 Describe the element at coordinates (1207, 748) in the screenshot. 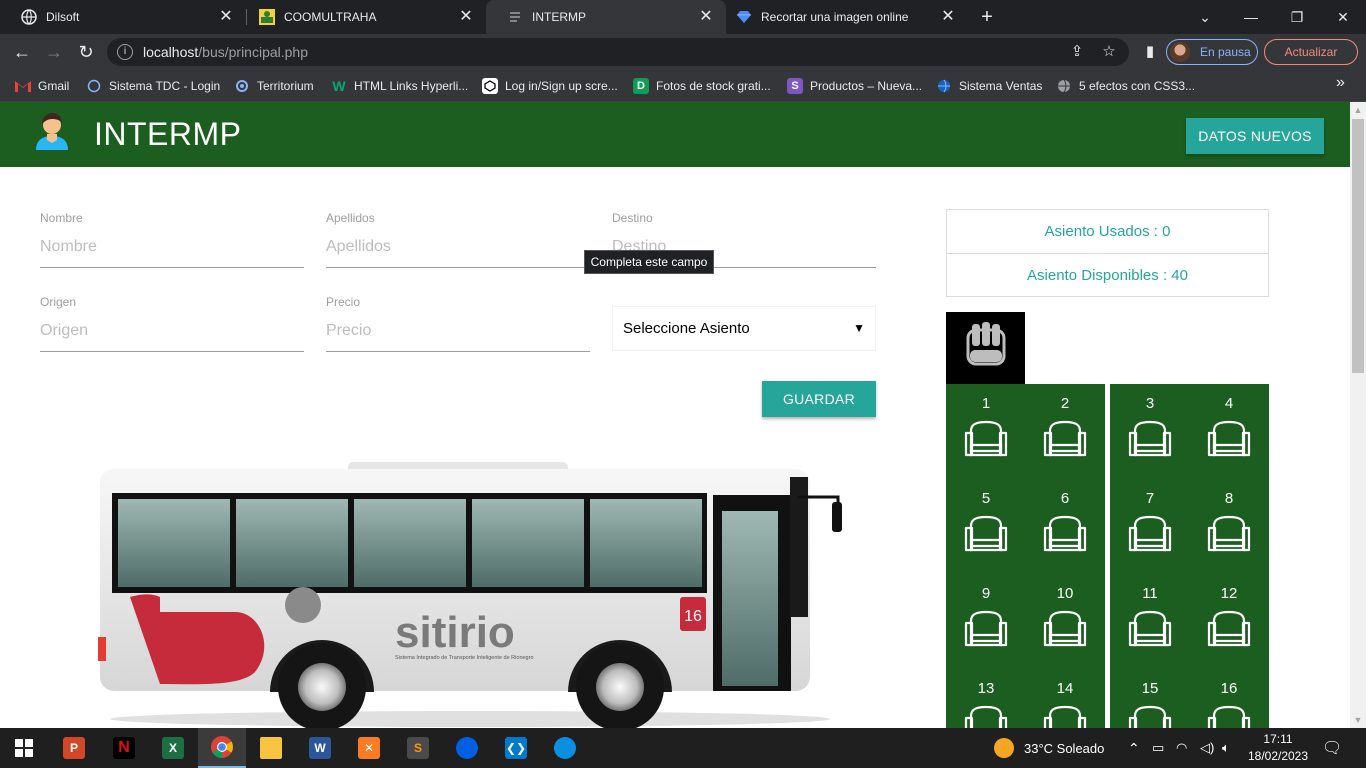

I see `sound-icon: ◁)` at that location.